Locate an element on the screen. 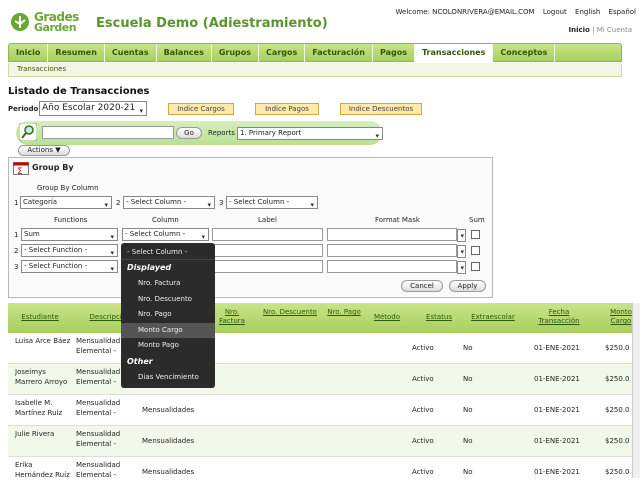 Image resolution: width=640 pixels, height=480 pixels. actions-button: Actions ▼ is located at coordinates (44, 150).